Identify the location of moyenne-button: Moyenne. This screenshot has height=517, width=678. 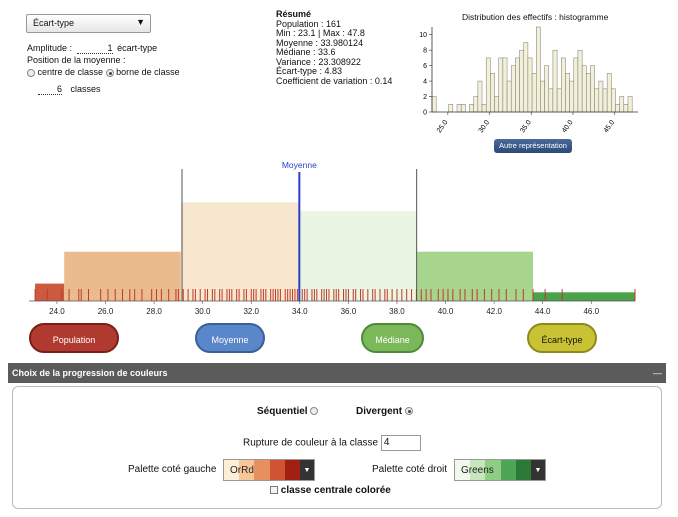
(230, 338).